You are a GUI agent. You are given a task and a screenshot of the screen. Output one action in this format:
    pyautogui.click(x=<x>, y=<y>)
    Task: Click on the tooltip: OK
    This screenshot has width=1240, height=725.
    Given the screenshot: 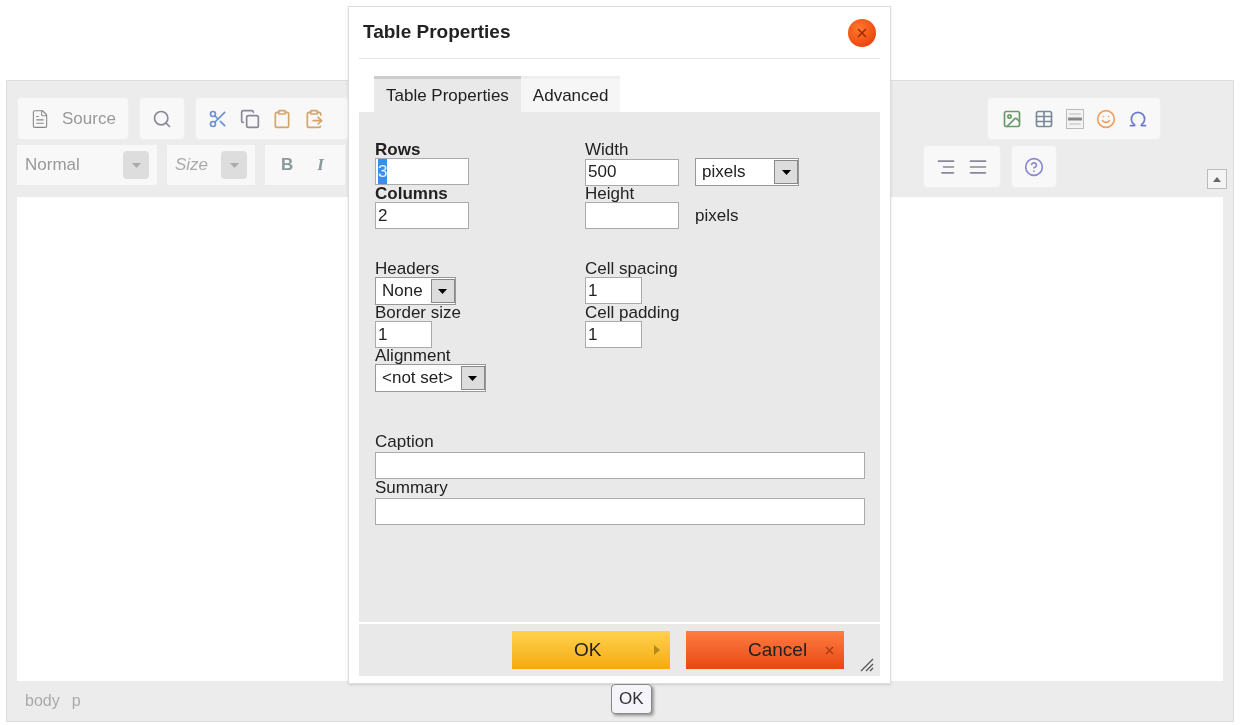 What is the action you would take?
    pyautogui.click(x=631, y=699)
    